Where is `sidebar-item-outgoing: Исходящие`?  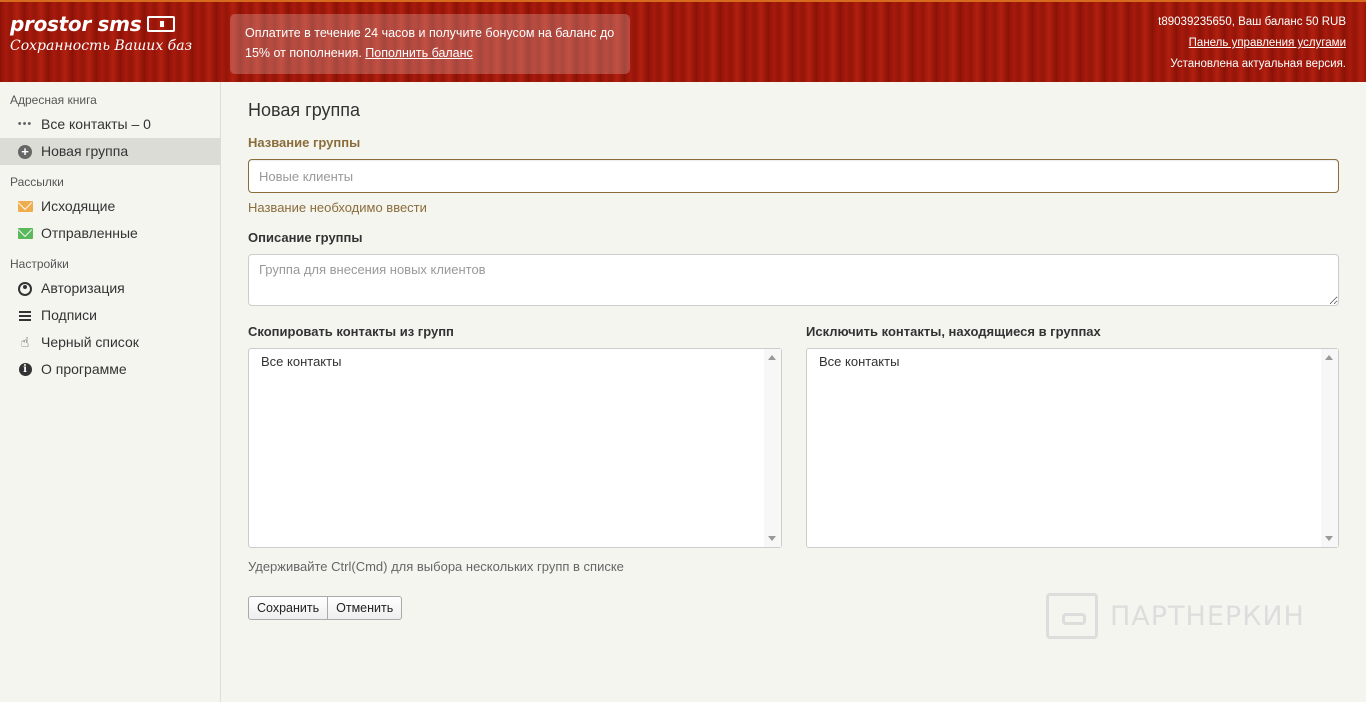
sidebar-item-outgoing: Исходящие is located at coordinates (110, 206).